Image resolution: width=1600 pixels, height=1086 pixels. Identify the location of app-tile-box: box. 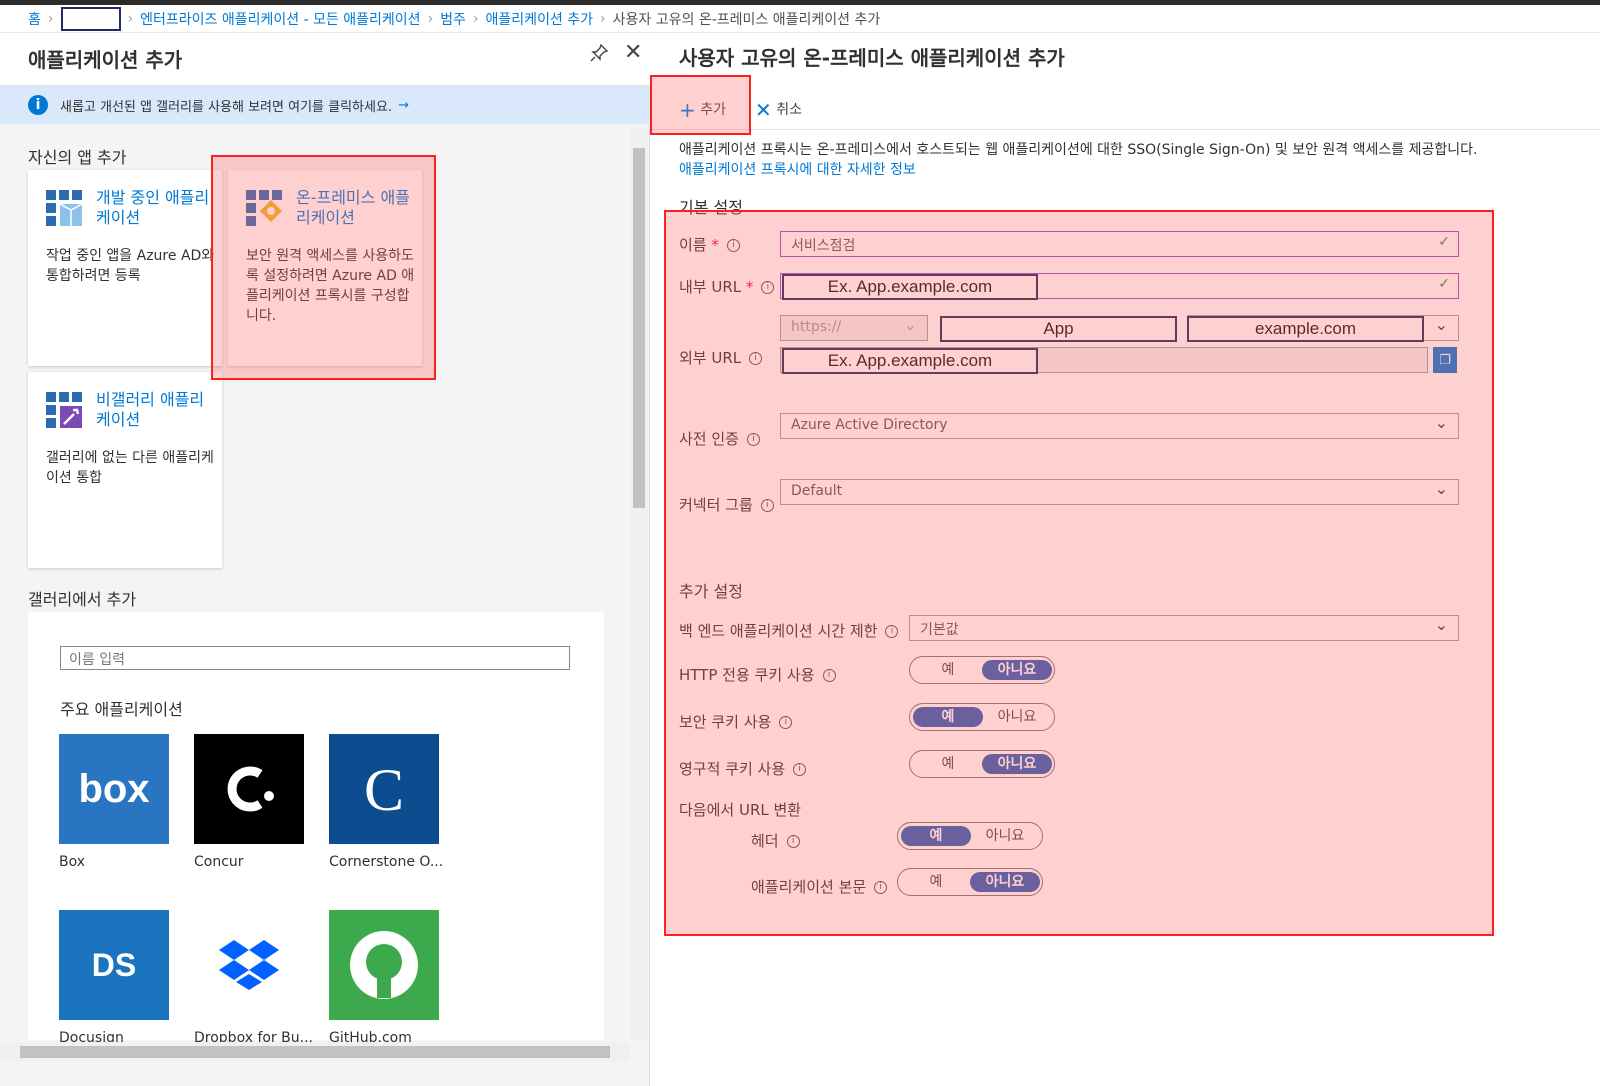
(114, 789).